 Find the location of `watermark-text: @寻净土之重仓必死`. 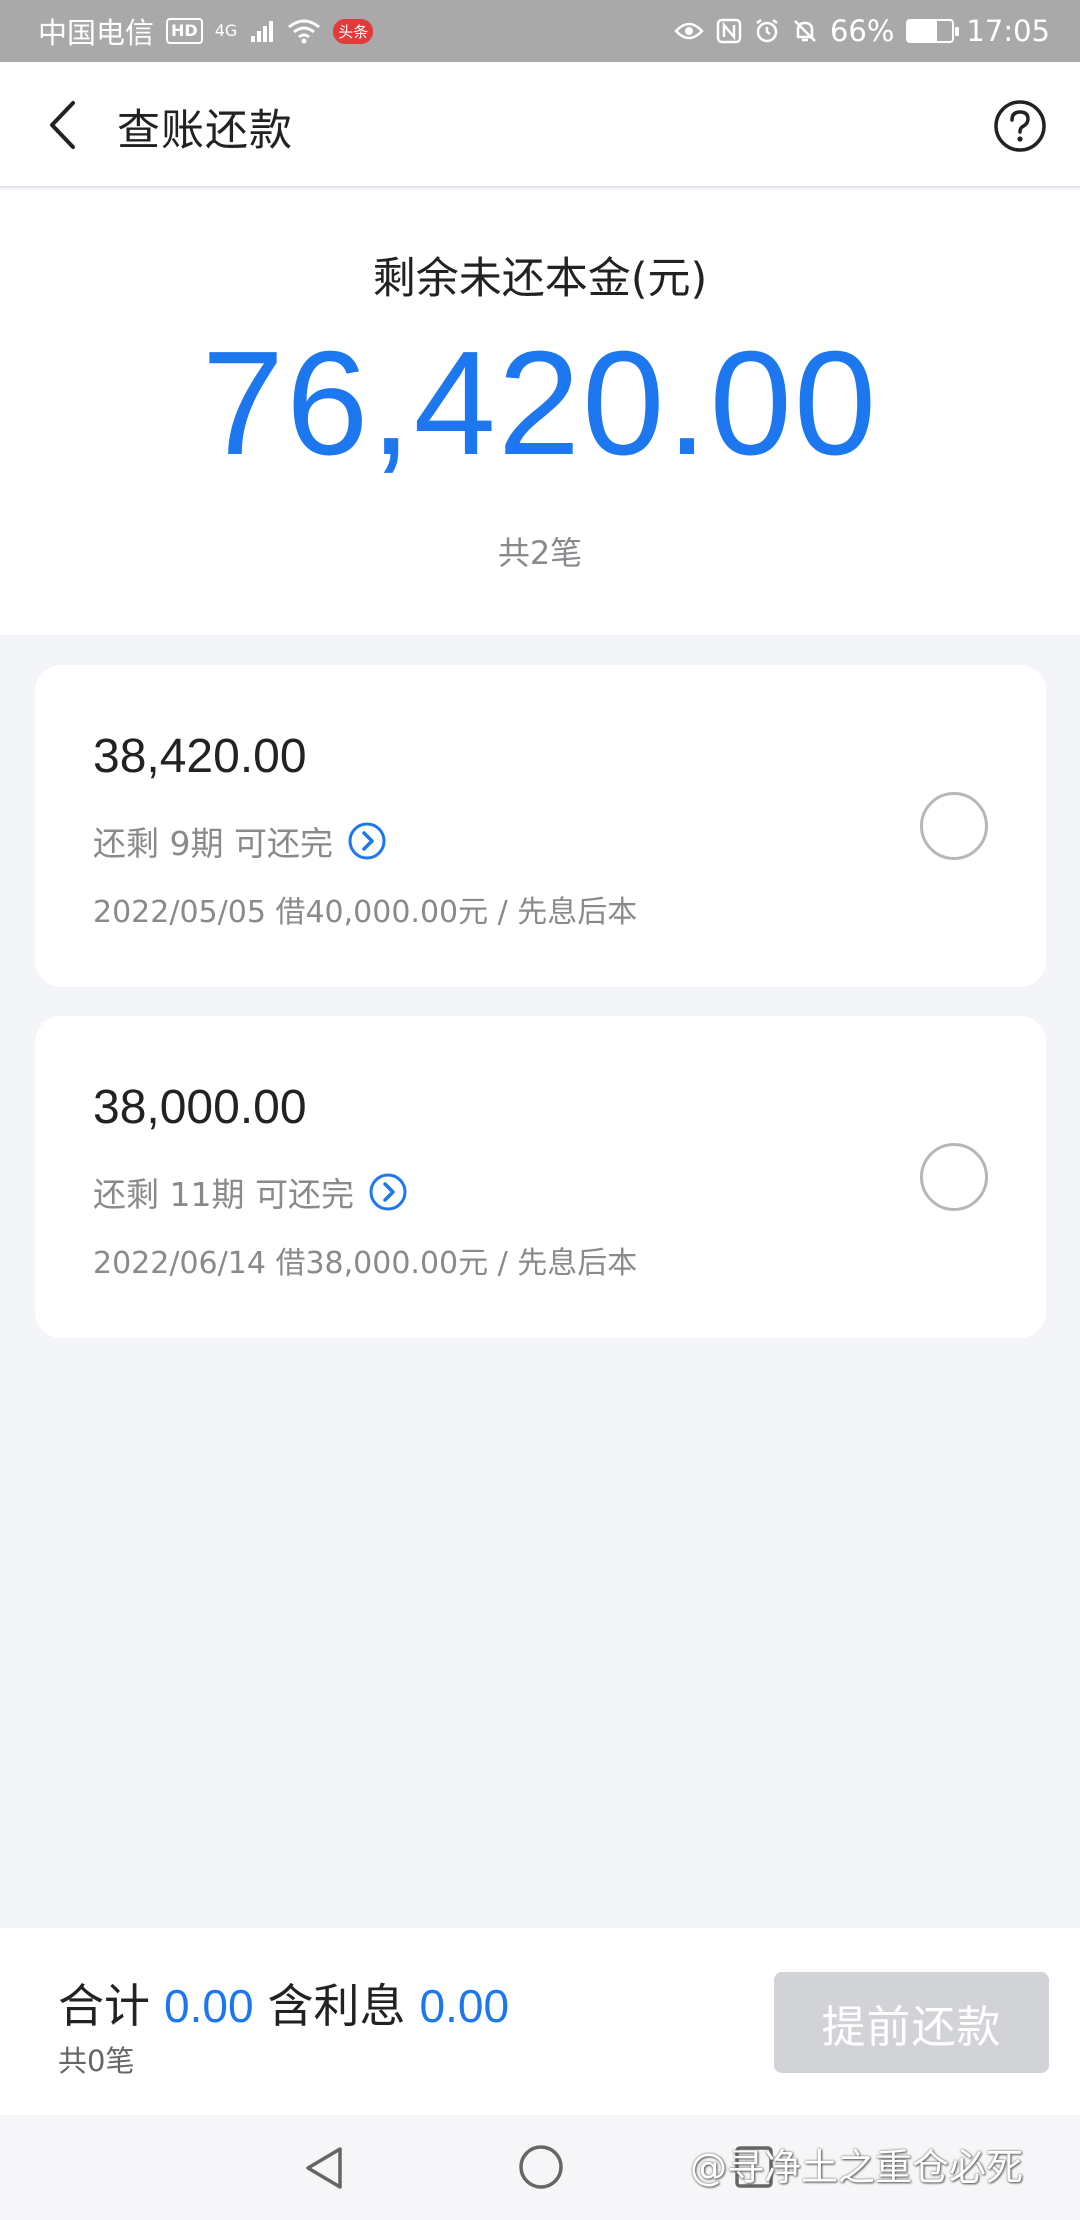

watermark-text: @寻净土之重仓必死 is located at coordinates (856, 2167).